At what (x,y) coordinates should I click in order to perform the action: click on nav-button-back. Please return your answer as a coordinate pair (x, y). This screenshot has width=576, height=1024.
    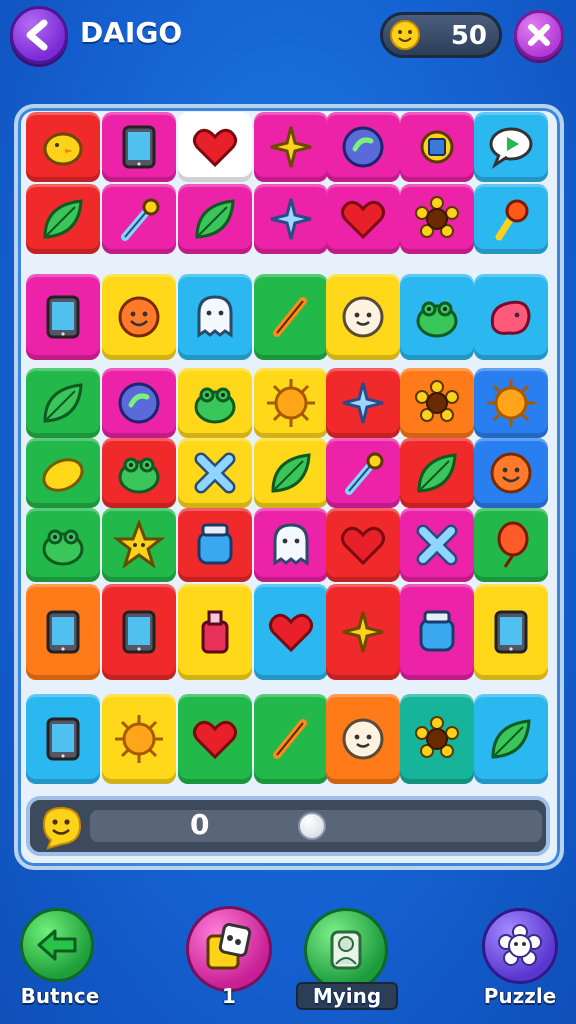
    Looking at the image, I should click on (57, 945).